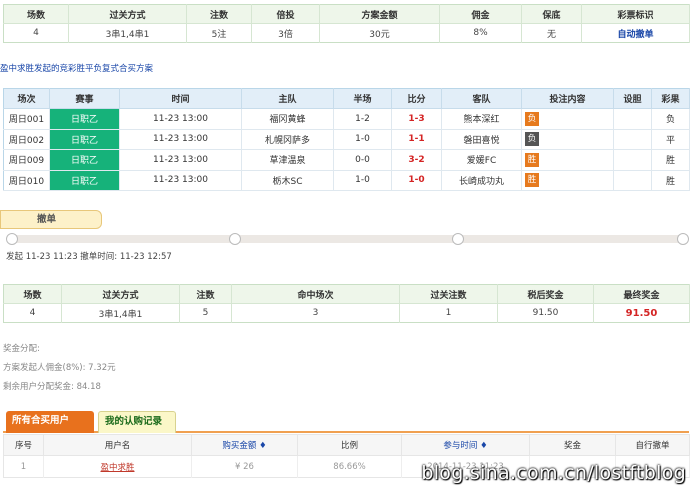 This screenshot has width=690, height=488. I want to click on match-id: 周日009, so click(26, 160).